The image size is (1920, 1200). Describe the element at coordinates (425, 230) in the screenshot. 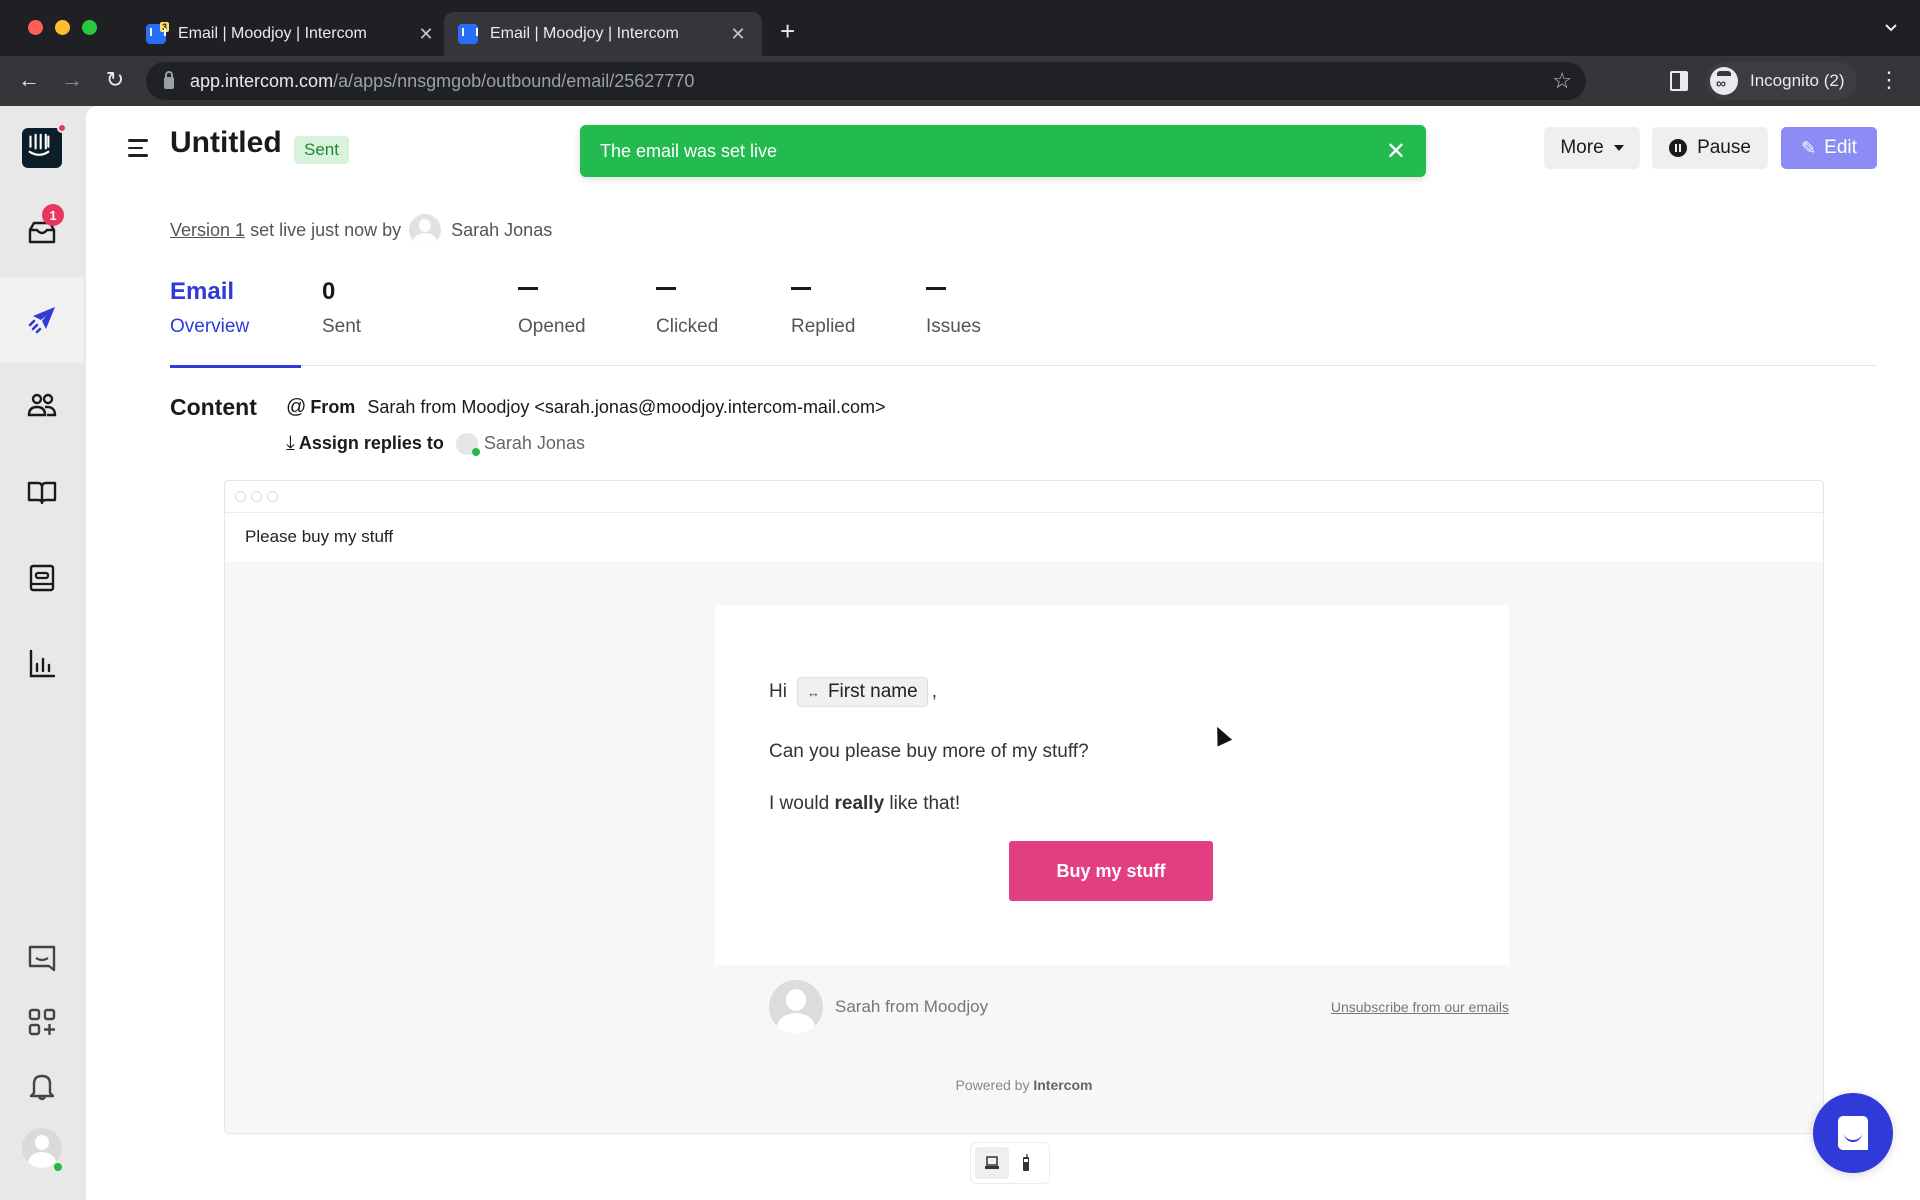

I see `author-avatar` at that location.